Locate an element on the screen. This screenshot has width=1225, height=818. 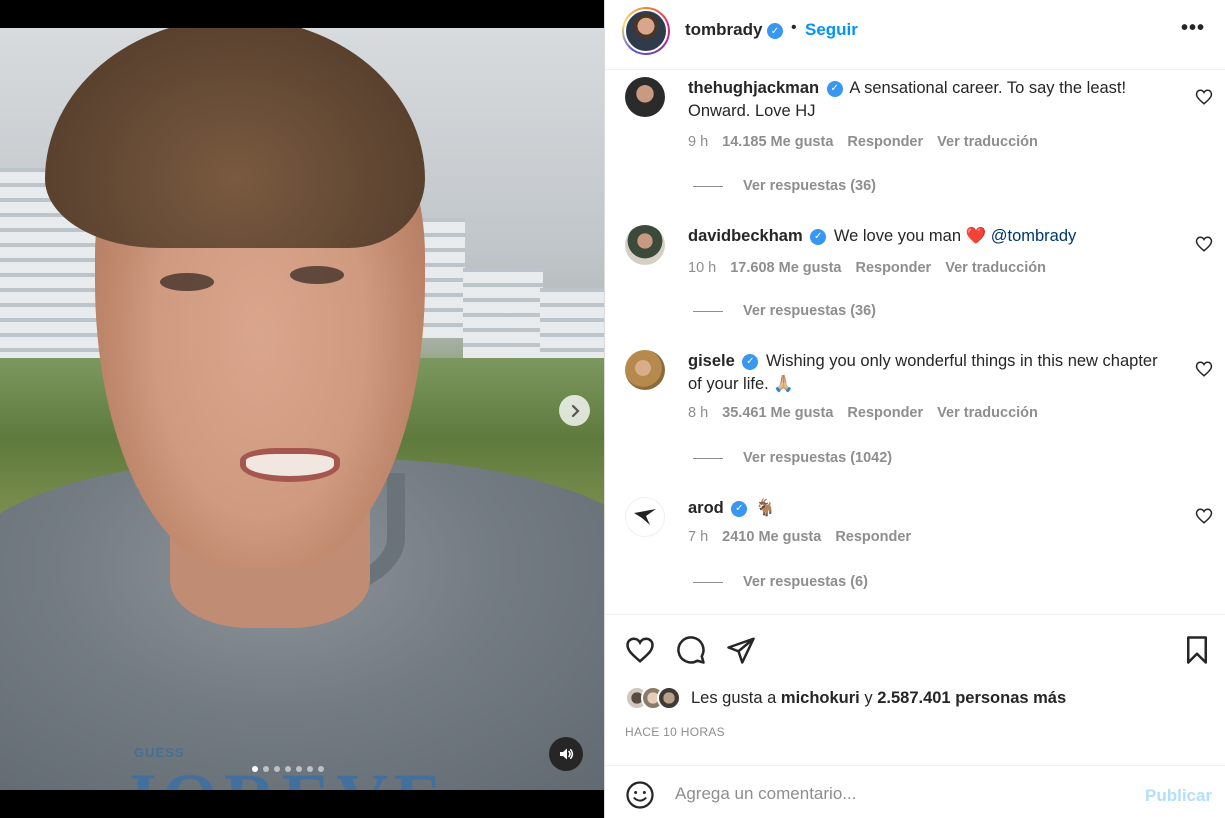
arod-logo-icon is located at coordinates (645, 517).